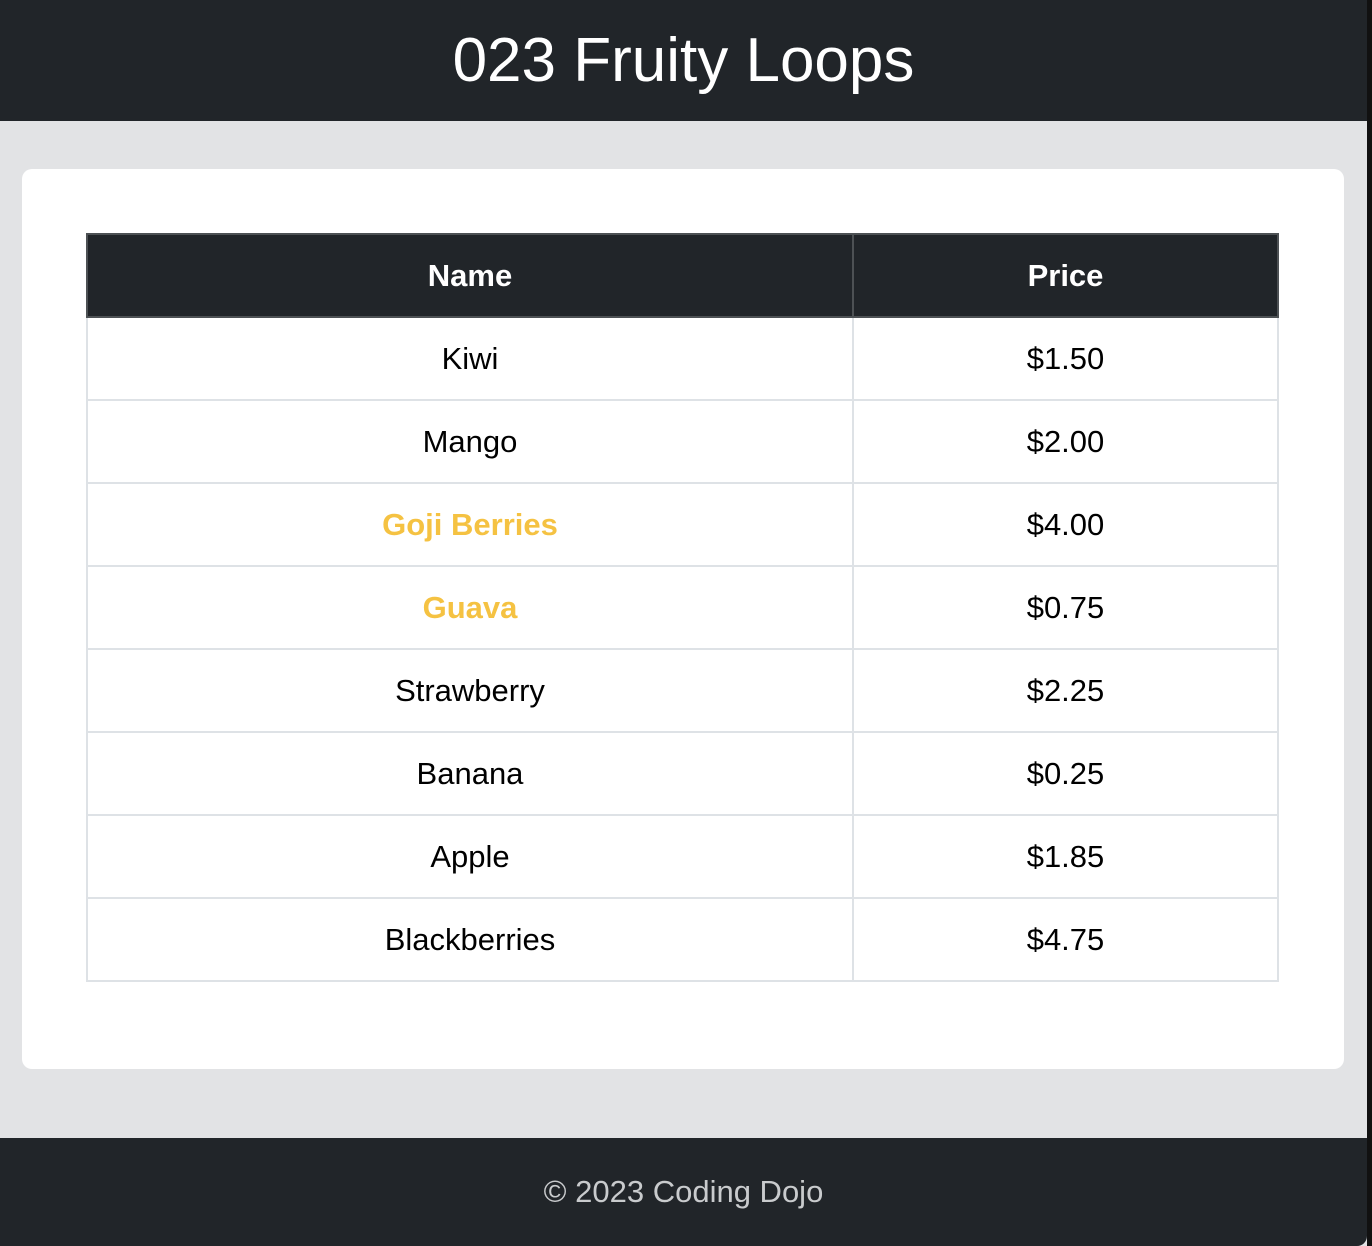 This screenshot has width=1372, height=1246. What do you see at coordinates (470, 524) in the screenshot?
I see `fruit-name: Goji Berries` at bounding box center [470, 524].